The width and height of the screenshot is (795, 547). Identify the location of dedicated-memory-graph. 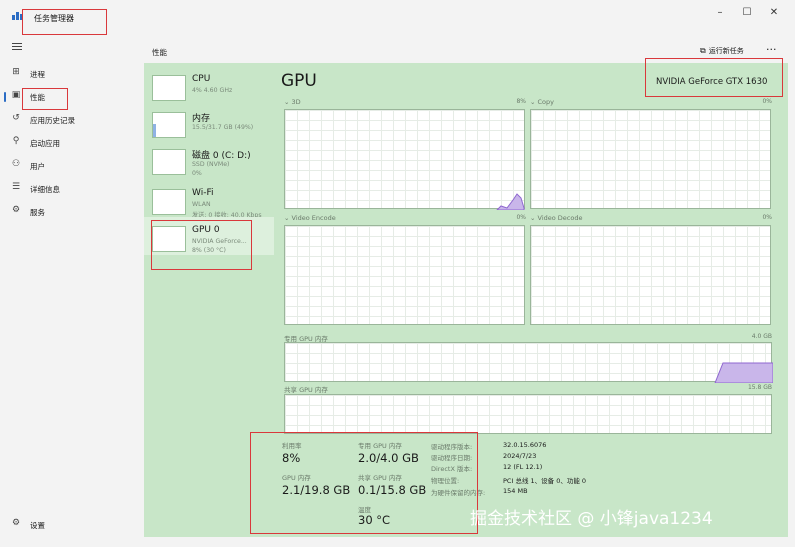
(528, 362).